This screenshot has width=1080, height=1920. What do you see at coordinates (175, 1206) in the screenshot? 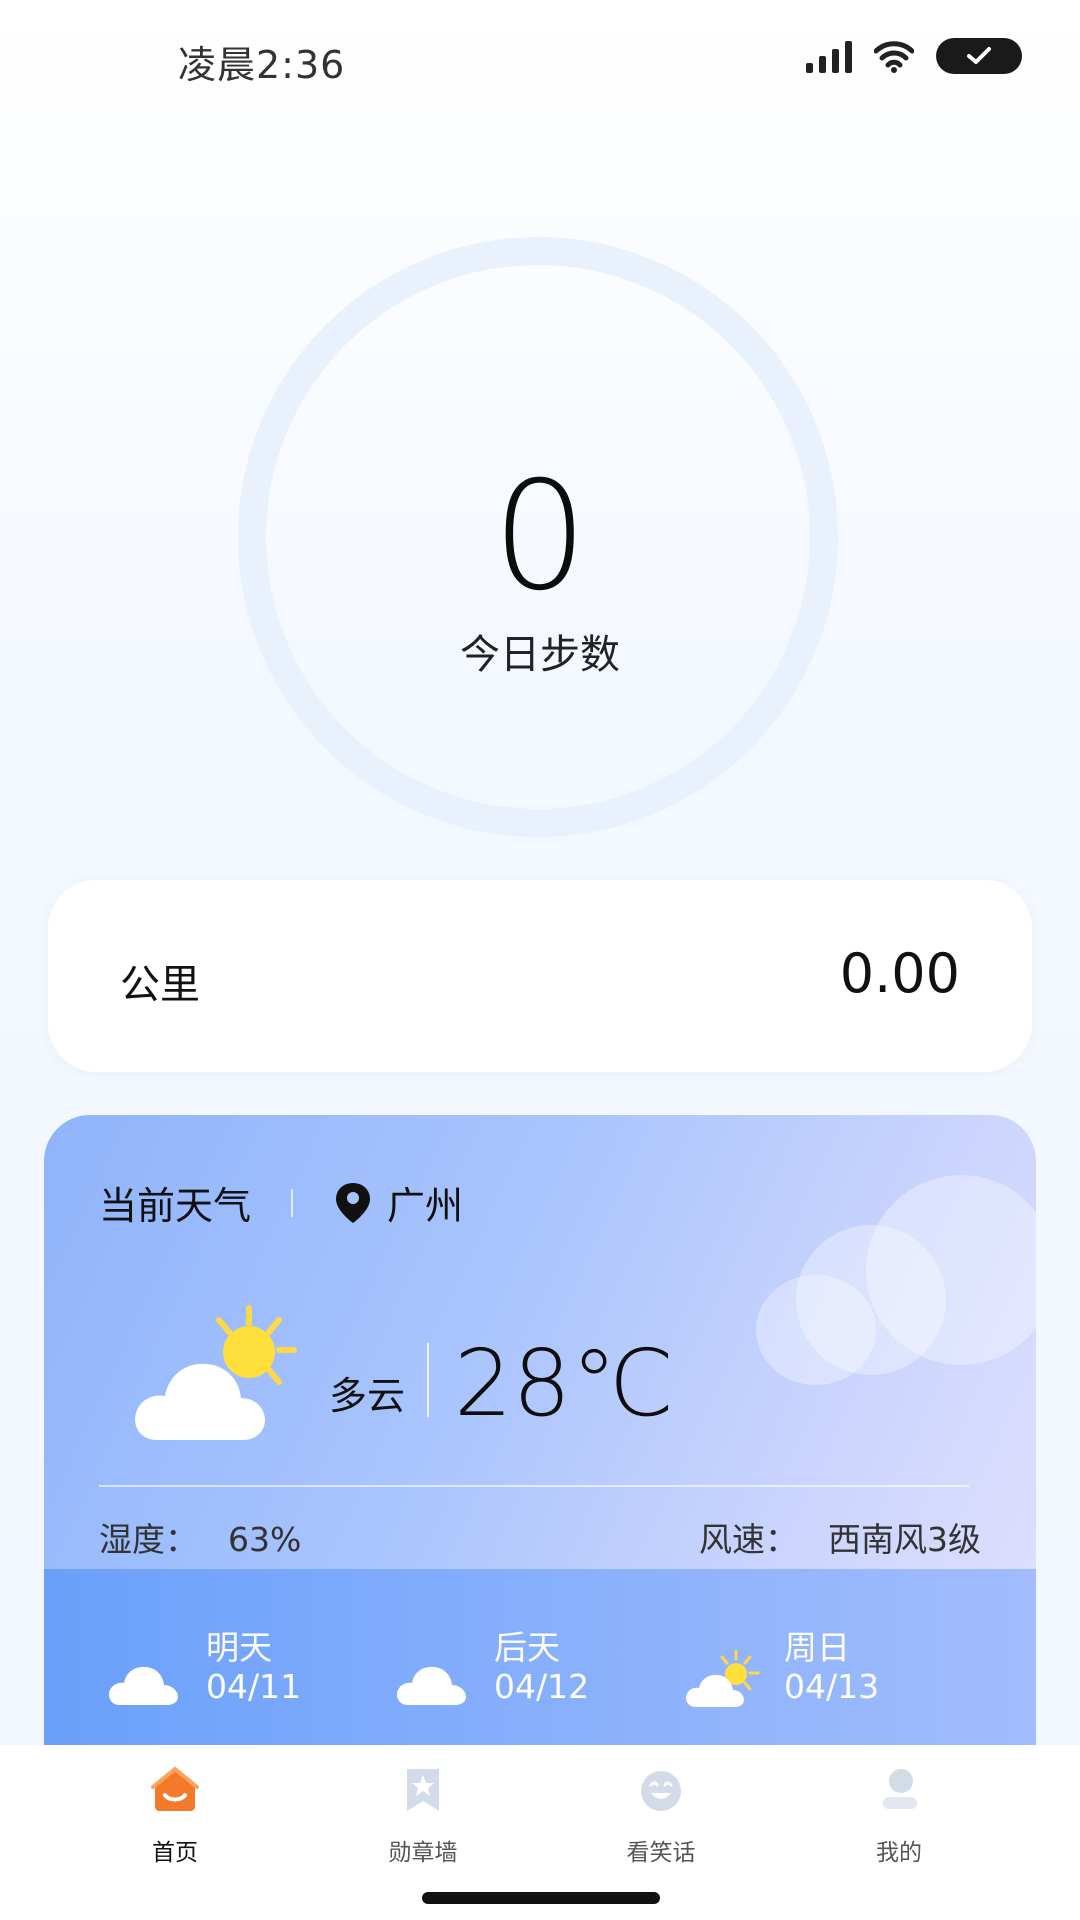
I see `weather-title: 当前天气` at bounding box center [175, 1206].